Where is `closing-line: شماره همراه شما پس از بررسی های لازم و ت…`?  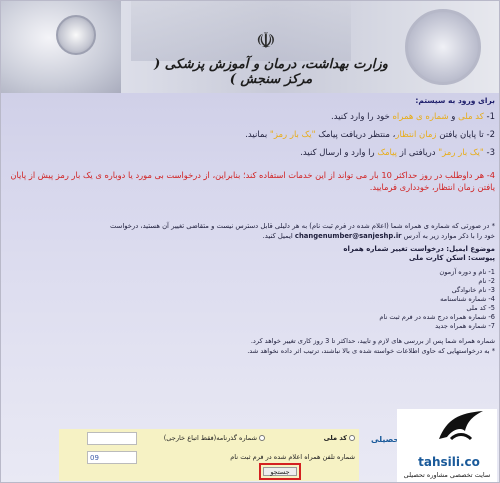
closing-line: شماره همراه شما پس از بررسی های لازم و ت… is located at coordinates (372, 341).